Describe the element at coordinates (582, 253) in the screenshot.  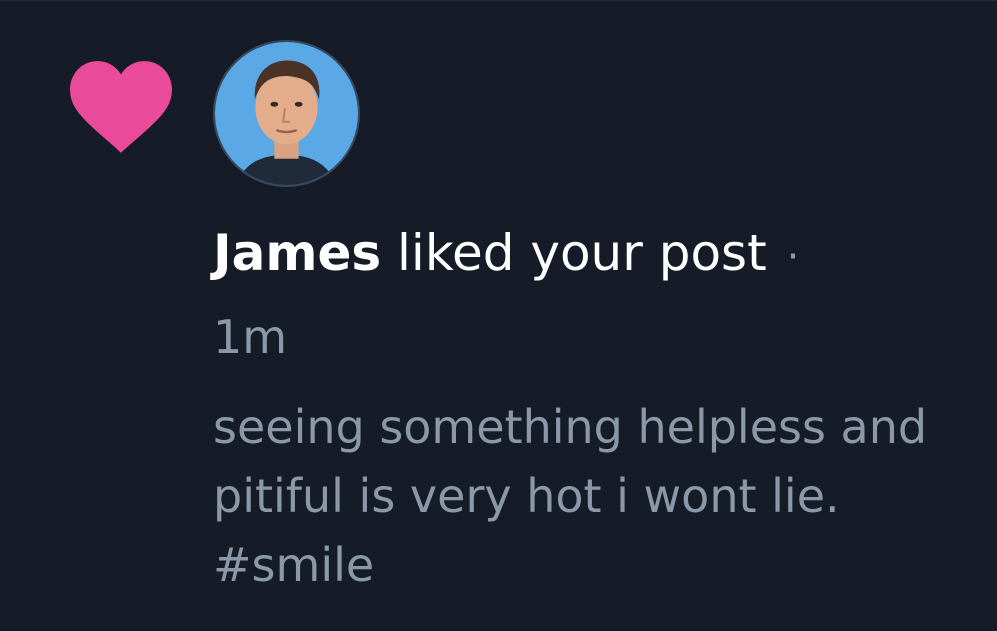
I see `action-text: liked your post` at that location.